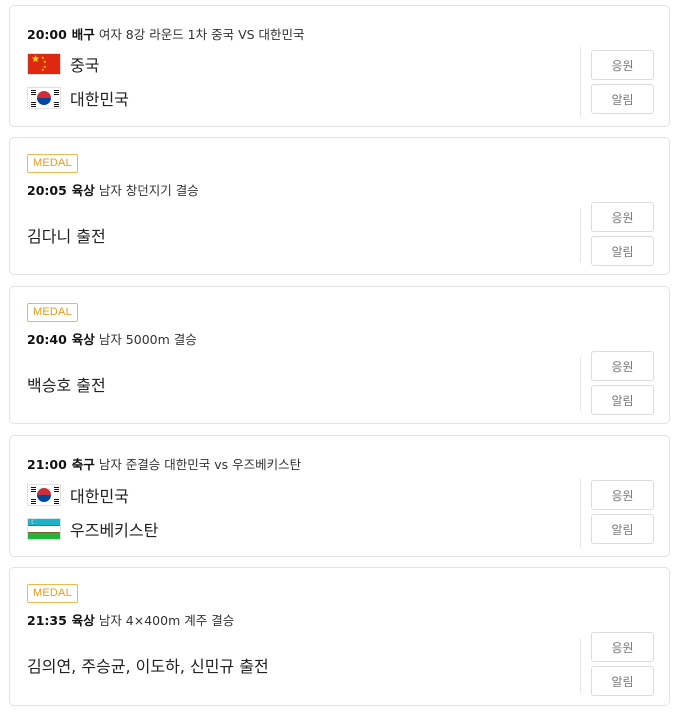 Image resolution: width=675 pixels, height=712 pixels. Describe the element at coordinates (47, 190) in the screenshot. I see `match-time: 20:05` at that location.